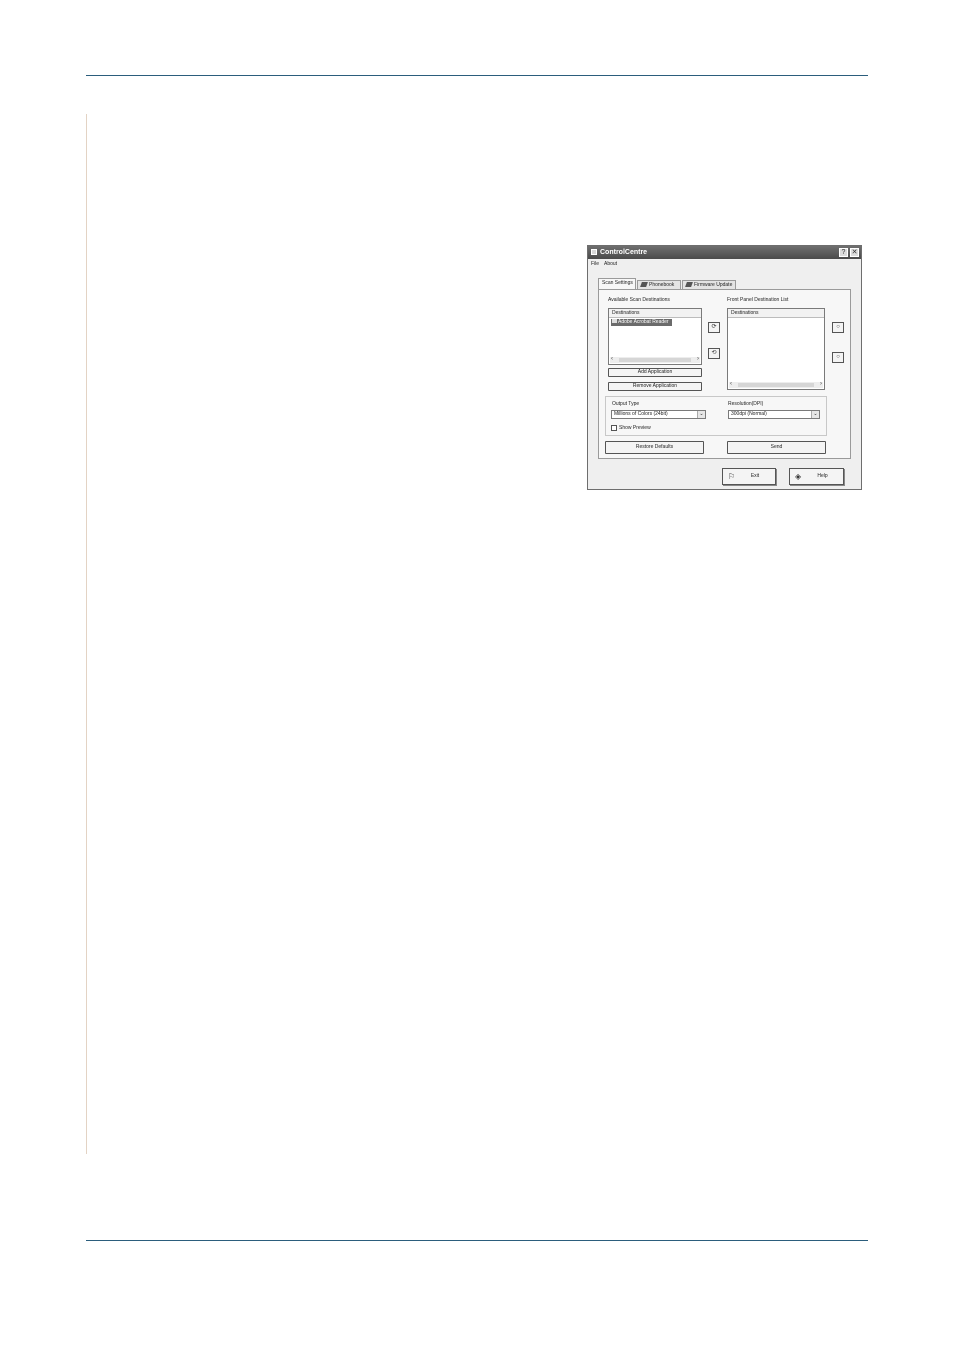 The width and height of the screenshot is (954, 1350). Describe the element at coordinates (689, 284) in the screenshot. I see `firmware-icon` at that location.